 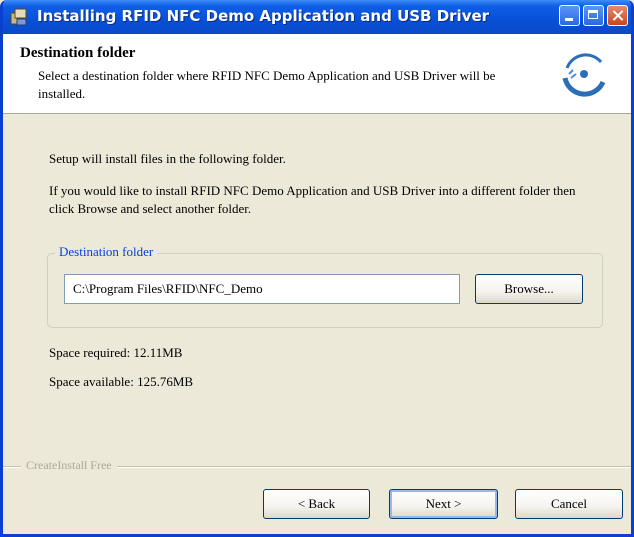 What do you see at coordinates (18, 17) in the screenshot?
I see `installer-icon` at bounding box center [18, 17].